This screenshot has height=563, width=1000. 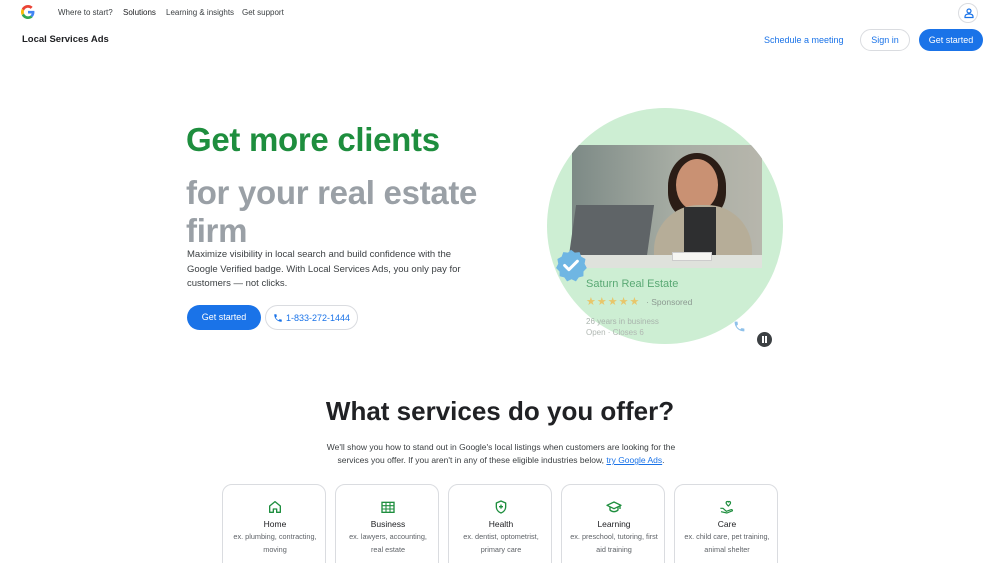 I want to click on services-heading: What services do you offer?, so click(x=500, y=411).